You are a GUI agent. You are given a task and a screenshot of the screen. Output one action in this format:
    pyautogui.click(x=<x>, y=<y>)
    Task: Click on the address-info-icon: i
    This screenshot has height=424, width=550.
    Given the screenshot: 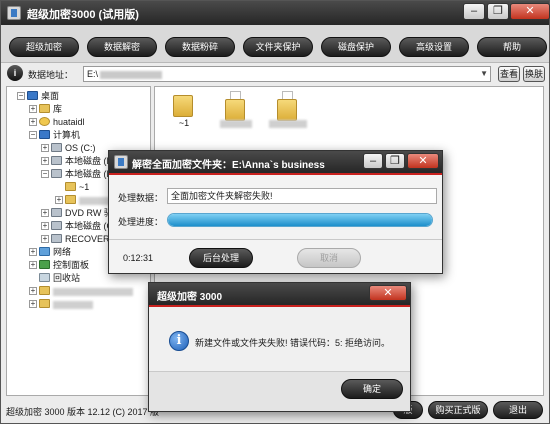 What is the action you would take?
    pyautogui.click(x=15, y=73)
    